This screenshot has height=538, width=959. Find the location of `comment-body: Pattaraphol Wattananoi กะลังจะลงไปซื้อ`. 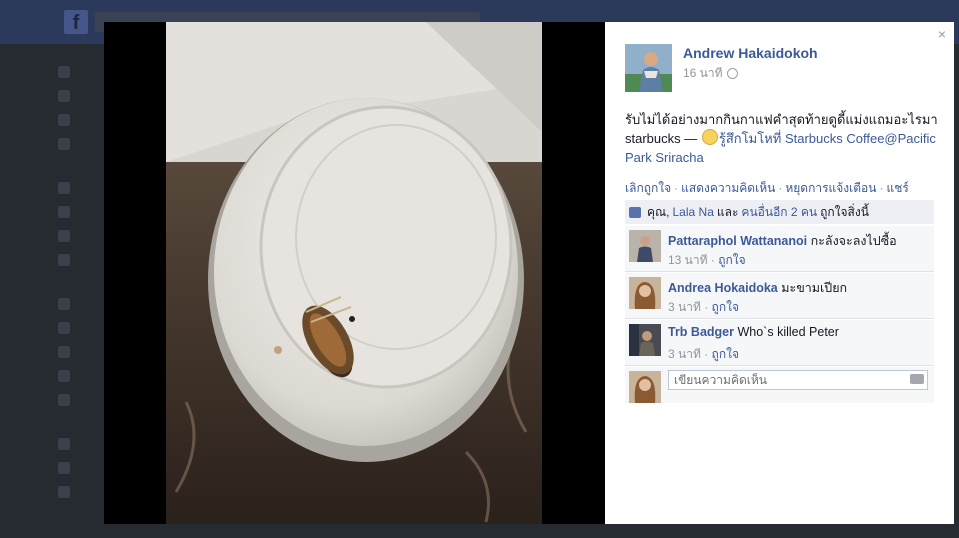

comment-body: Pattaraphol Wattananoi กะลังจะลงไปซื้อ is located at coordinates (782, 241).